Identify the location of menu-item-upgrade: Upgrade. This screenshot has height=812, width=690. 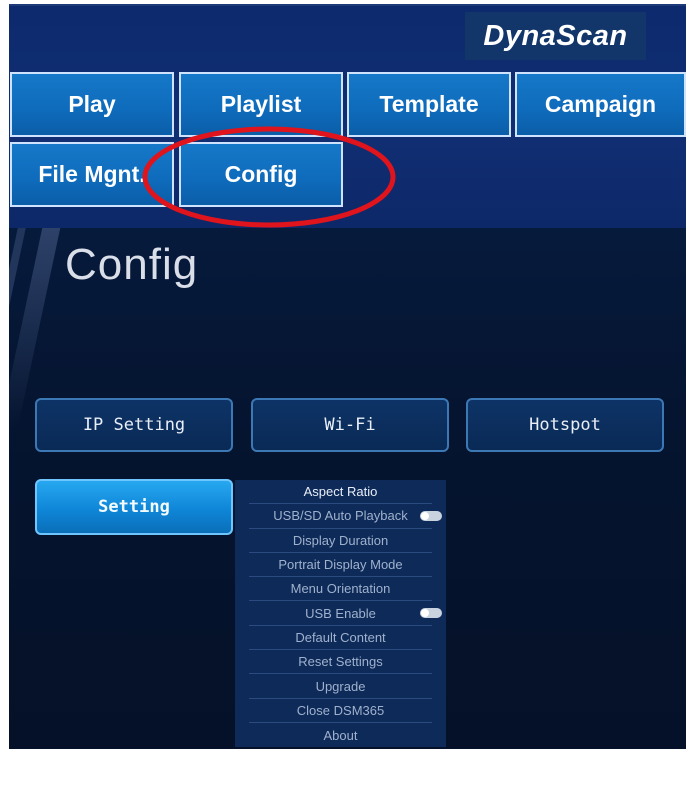
(340, 686).